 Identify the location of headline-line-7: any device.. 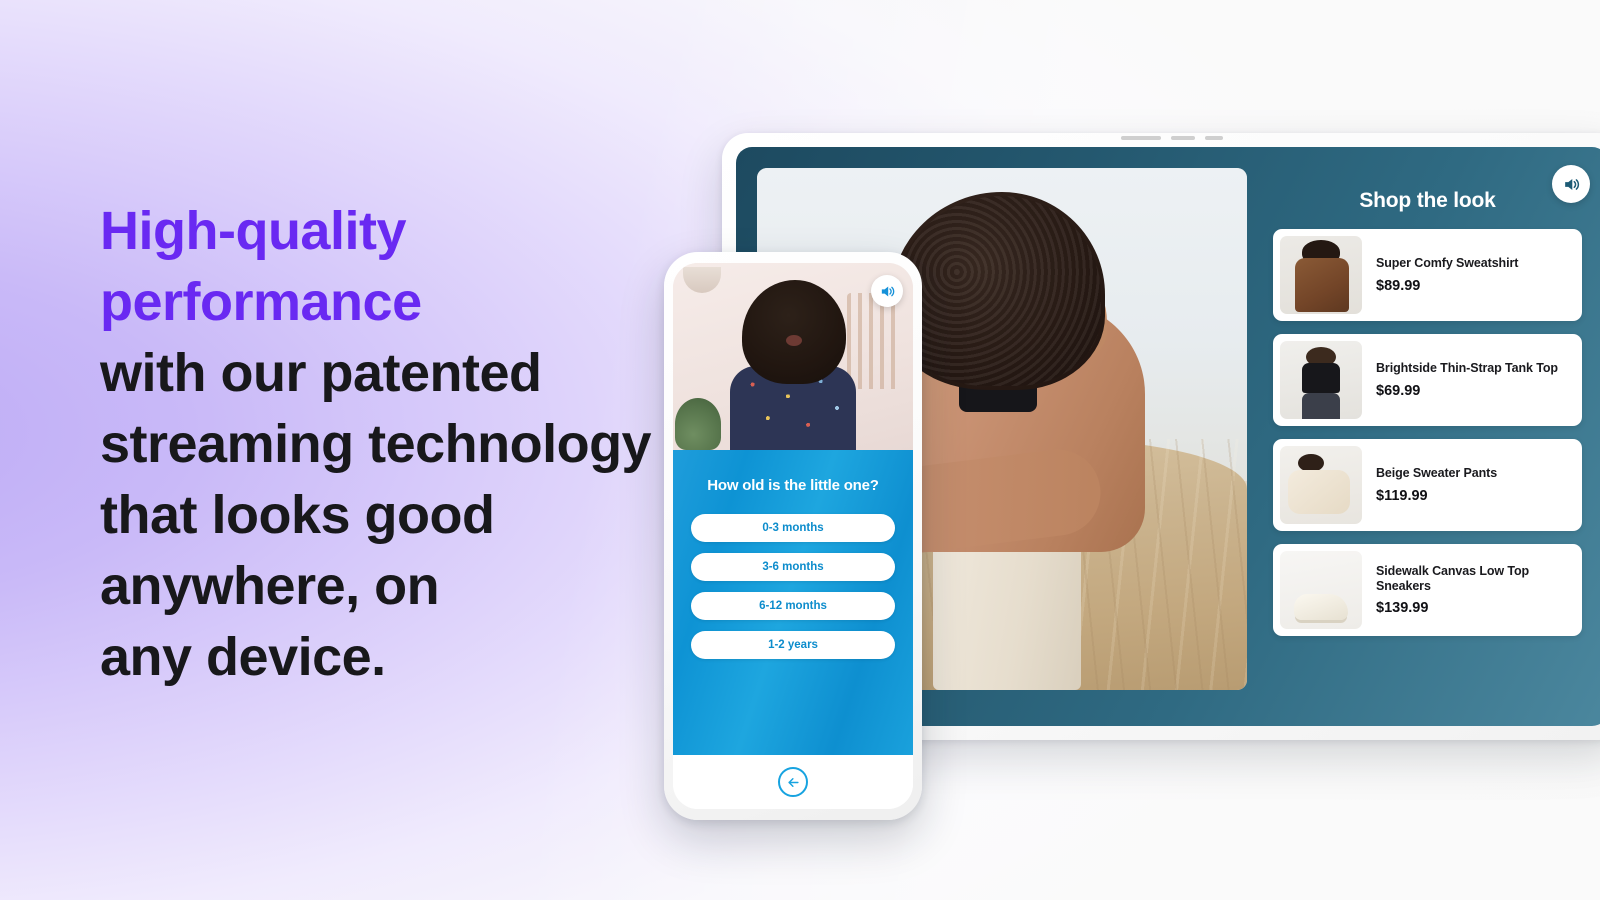
(243, 657).